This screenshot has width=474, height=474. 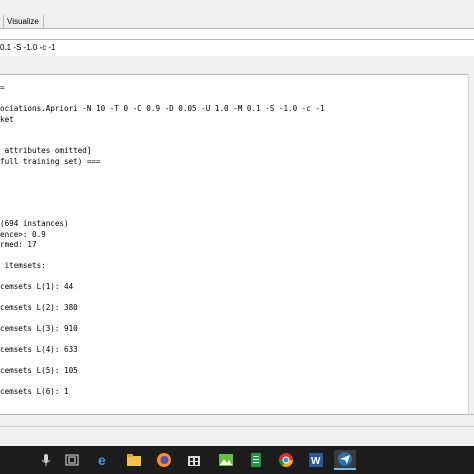 I want to click on associator-config-field: 0.1 -S -1.0 -c -1, so click(x=237, y=48).